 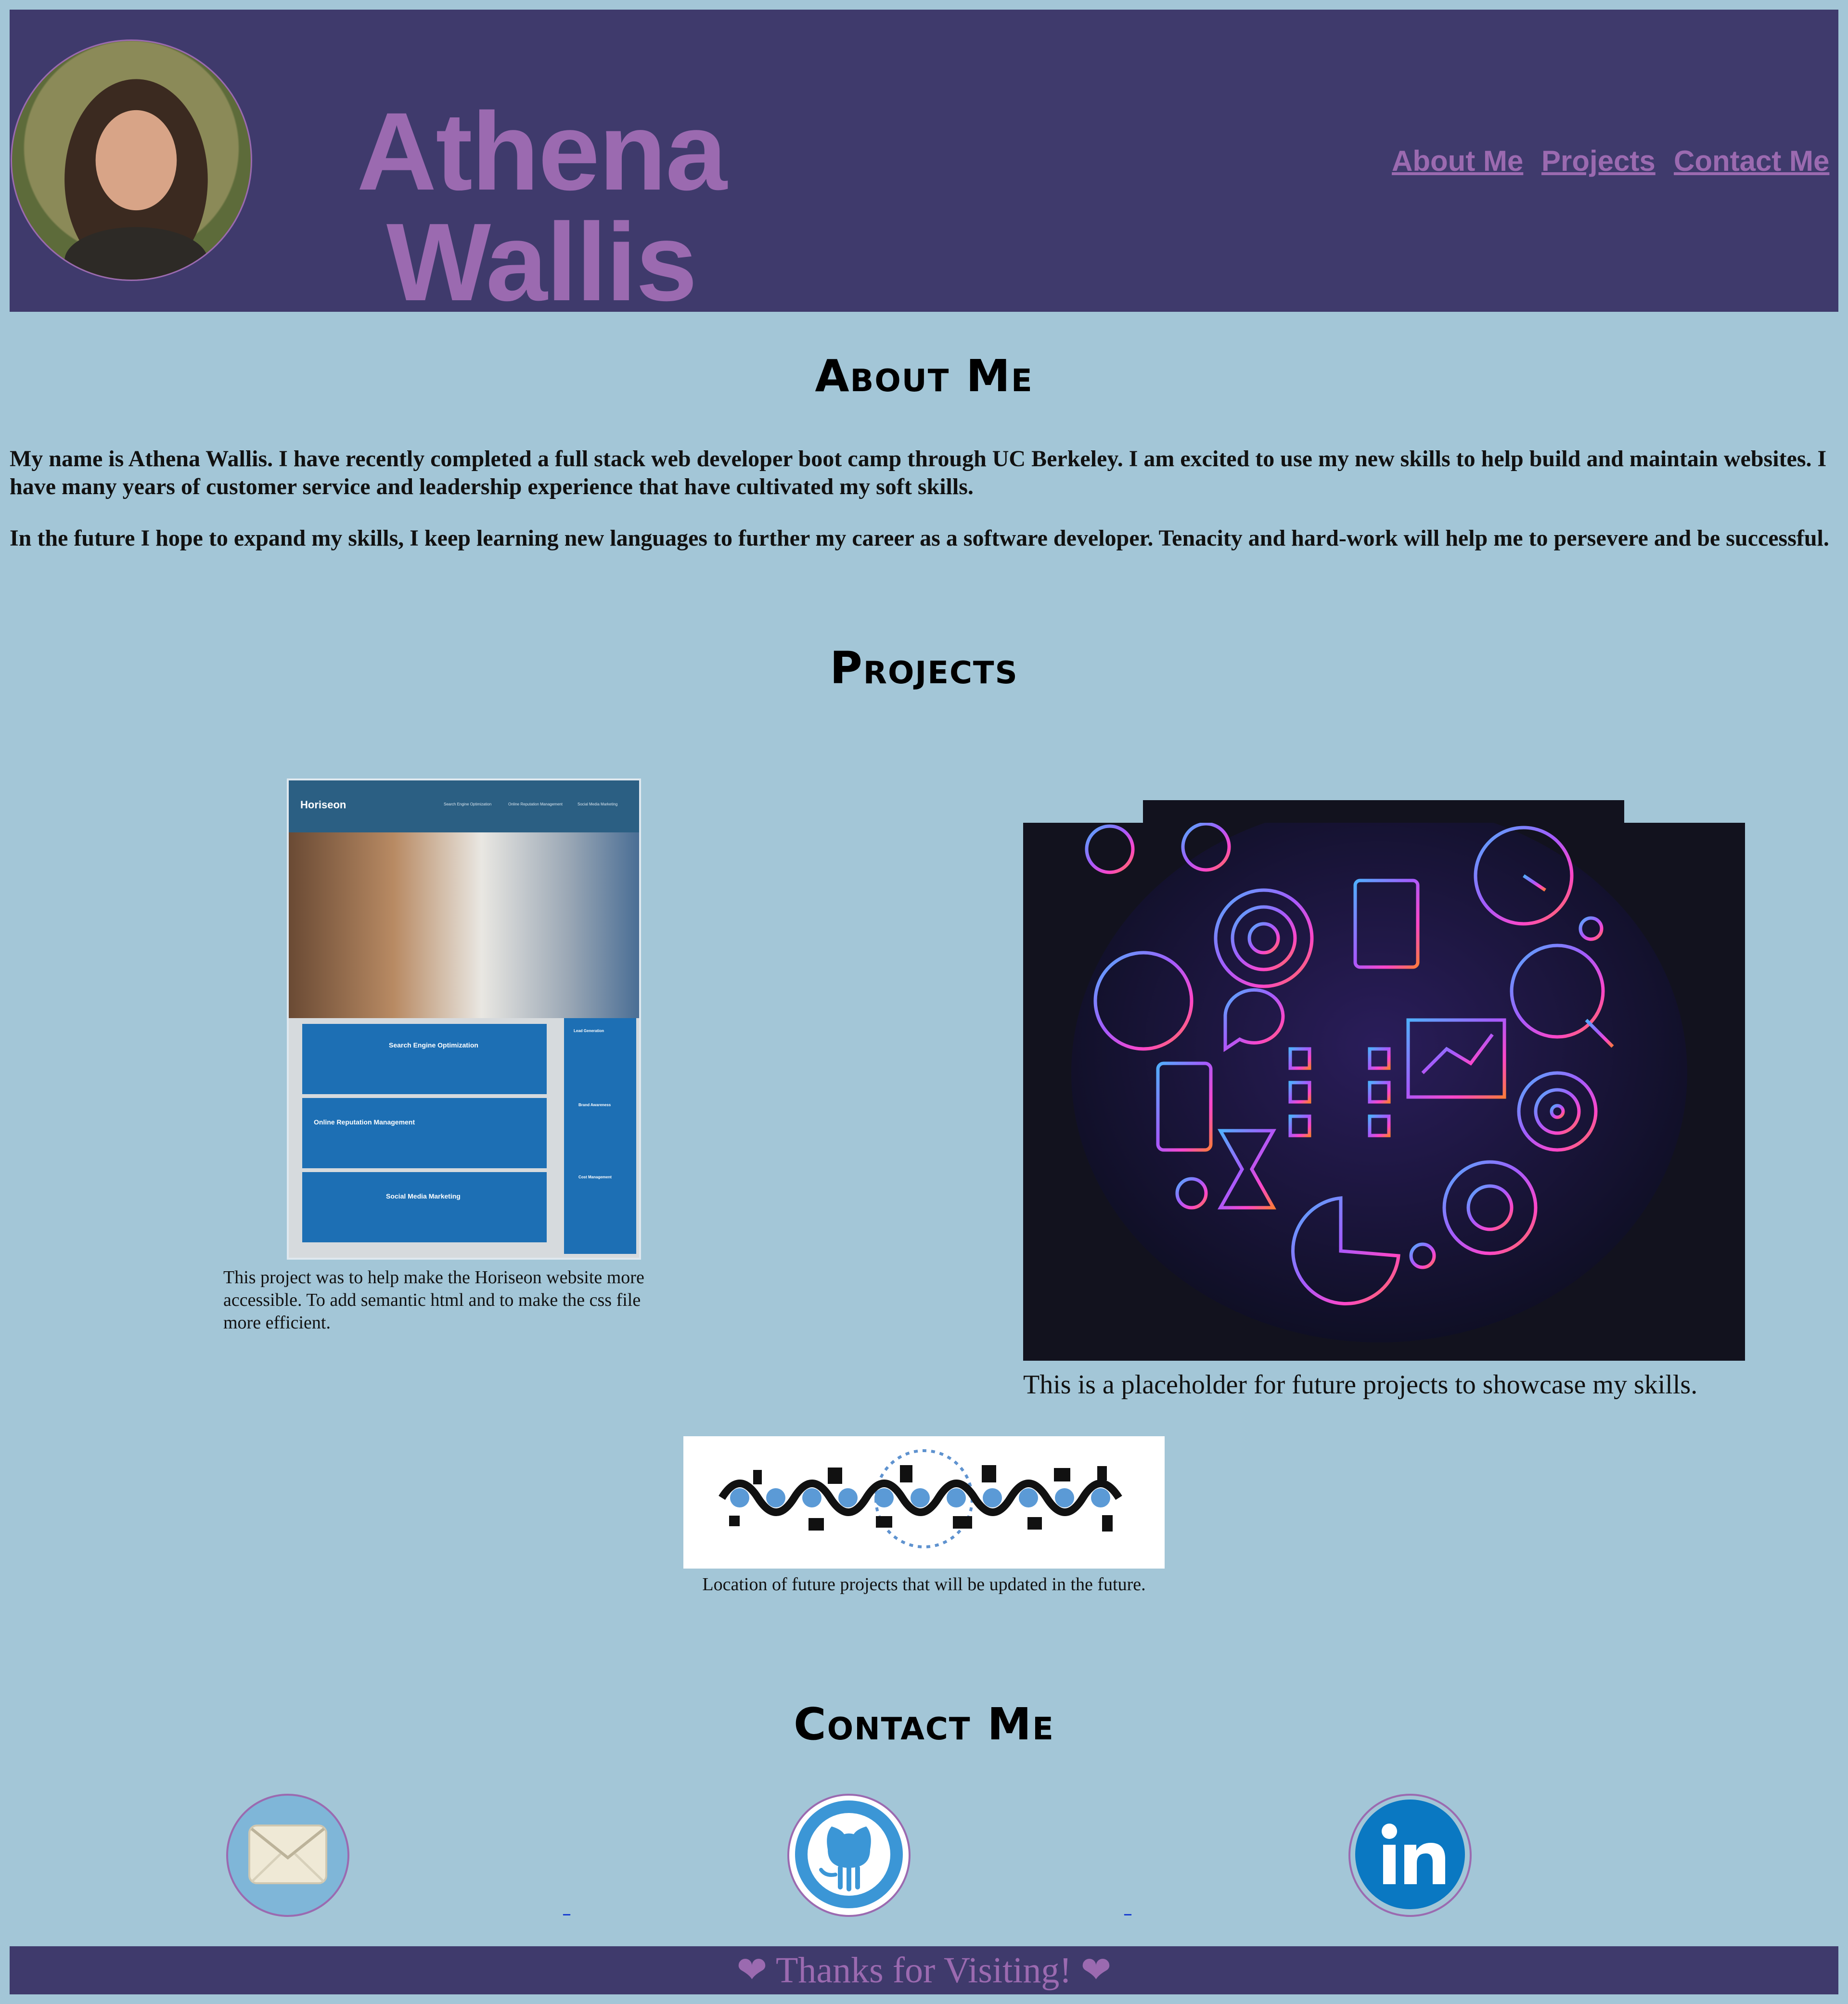 What do you see at coordinates (1751, 161) in the screenshot?
I see `nav-contact-me: Contact Me` at bounding box center [1751, 161].